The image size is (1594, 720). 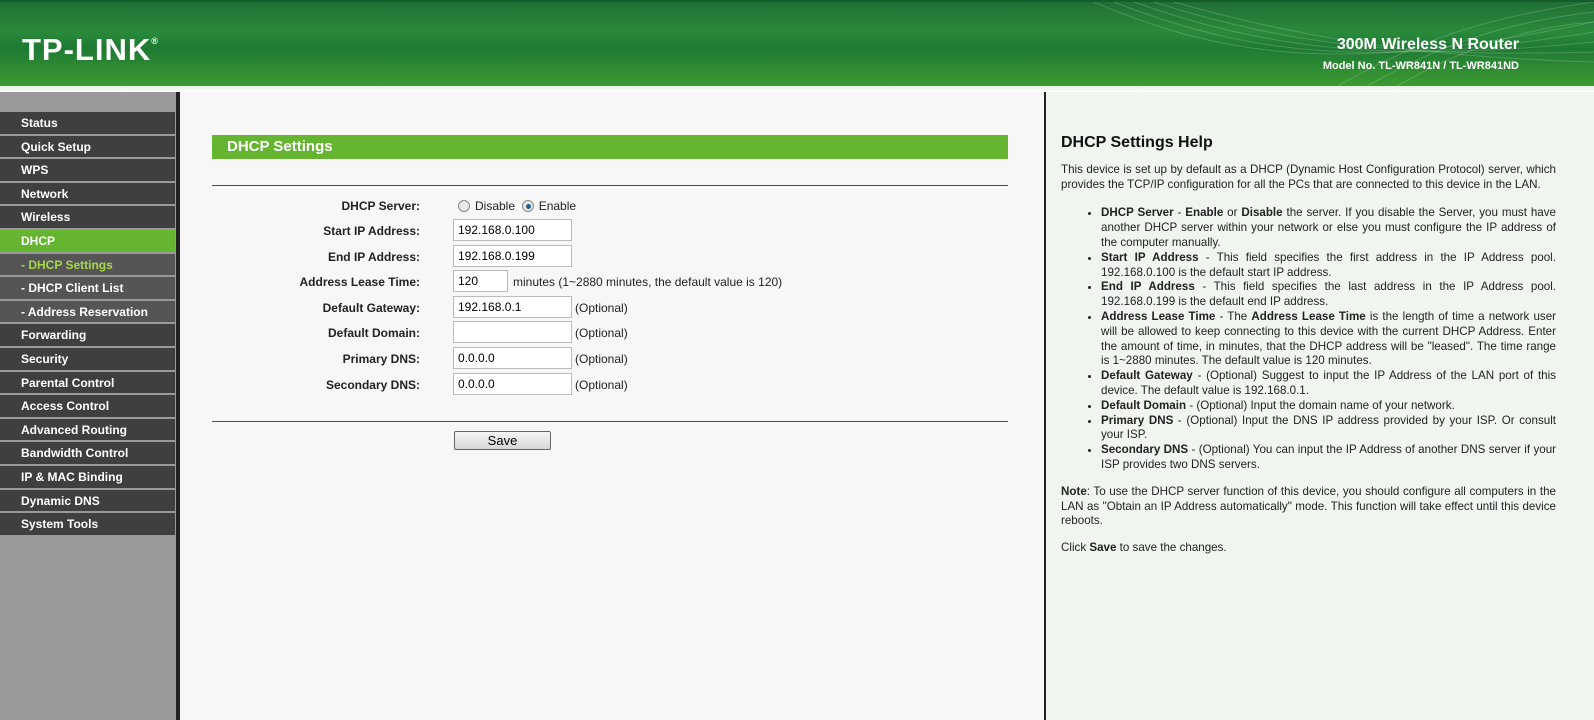 What do you see at coordinates (601, 385) in the screenshot?
I see `secondary-dns-optional: (Optional)` at bounding box center [601, 385].